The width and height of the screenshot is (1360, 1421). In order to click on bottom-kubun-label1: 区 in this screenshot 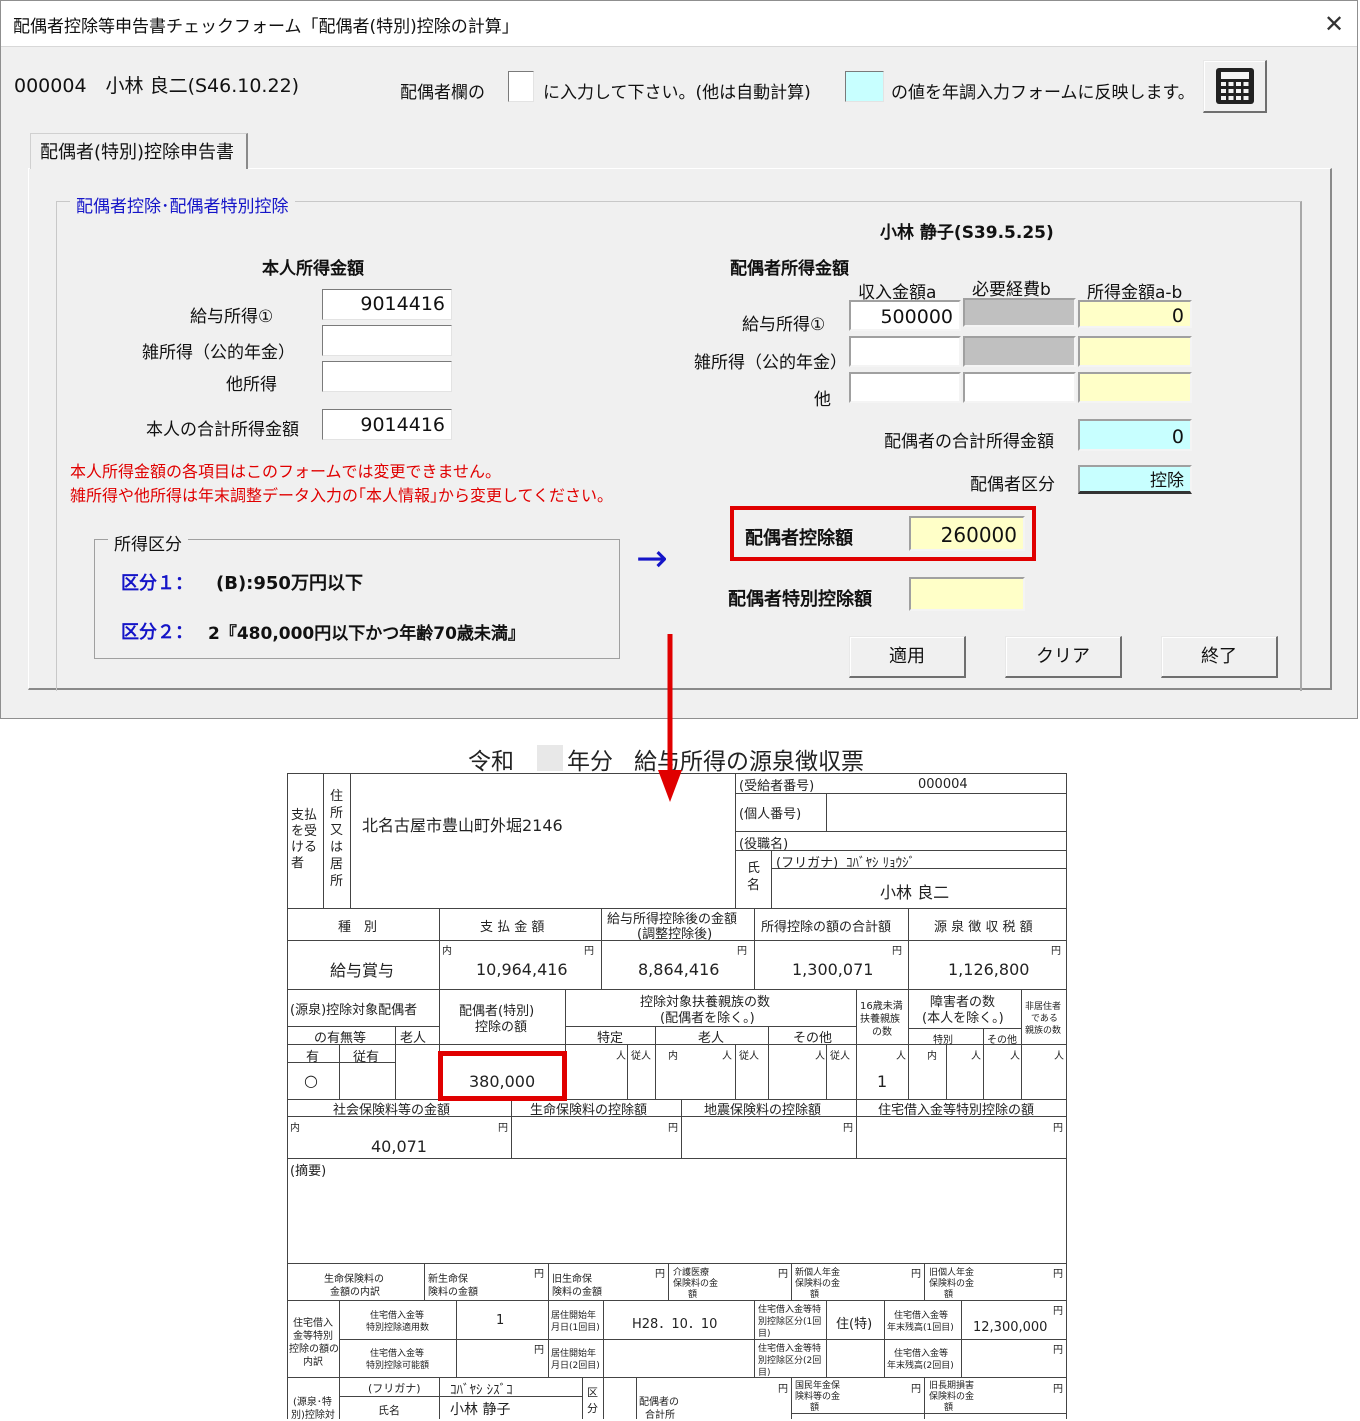, I will do `click(592, 1392)`.